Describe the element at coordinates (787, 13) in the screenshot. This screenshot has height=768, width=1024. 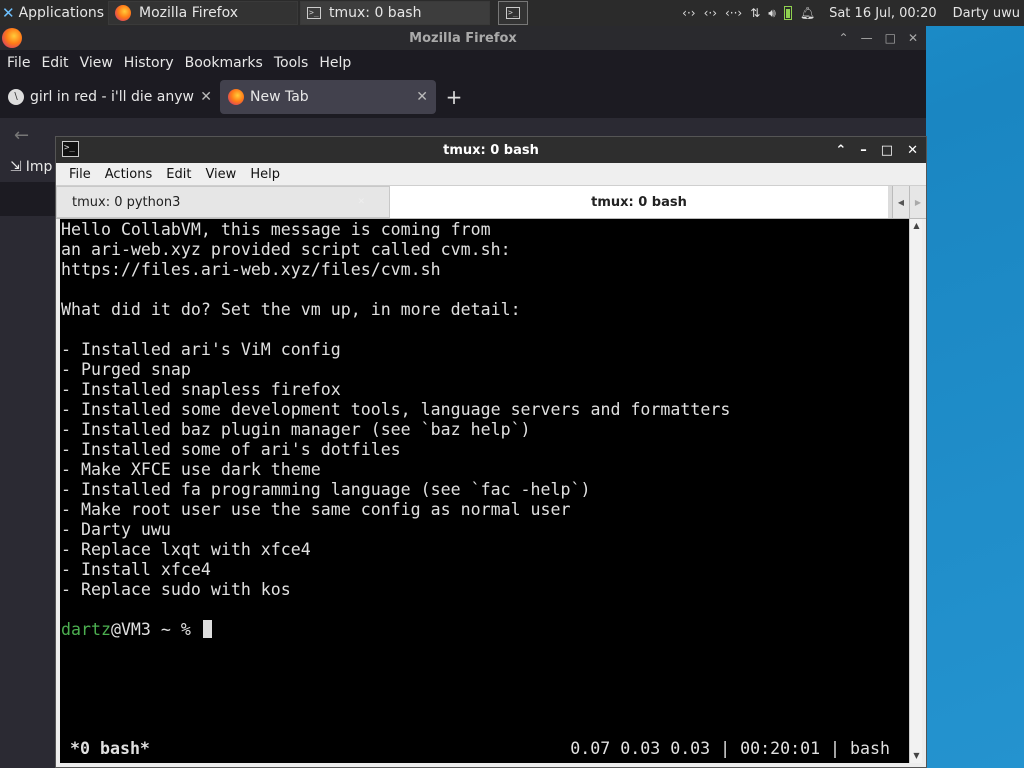
I see `battery-icon` at that location.